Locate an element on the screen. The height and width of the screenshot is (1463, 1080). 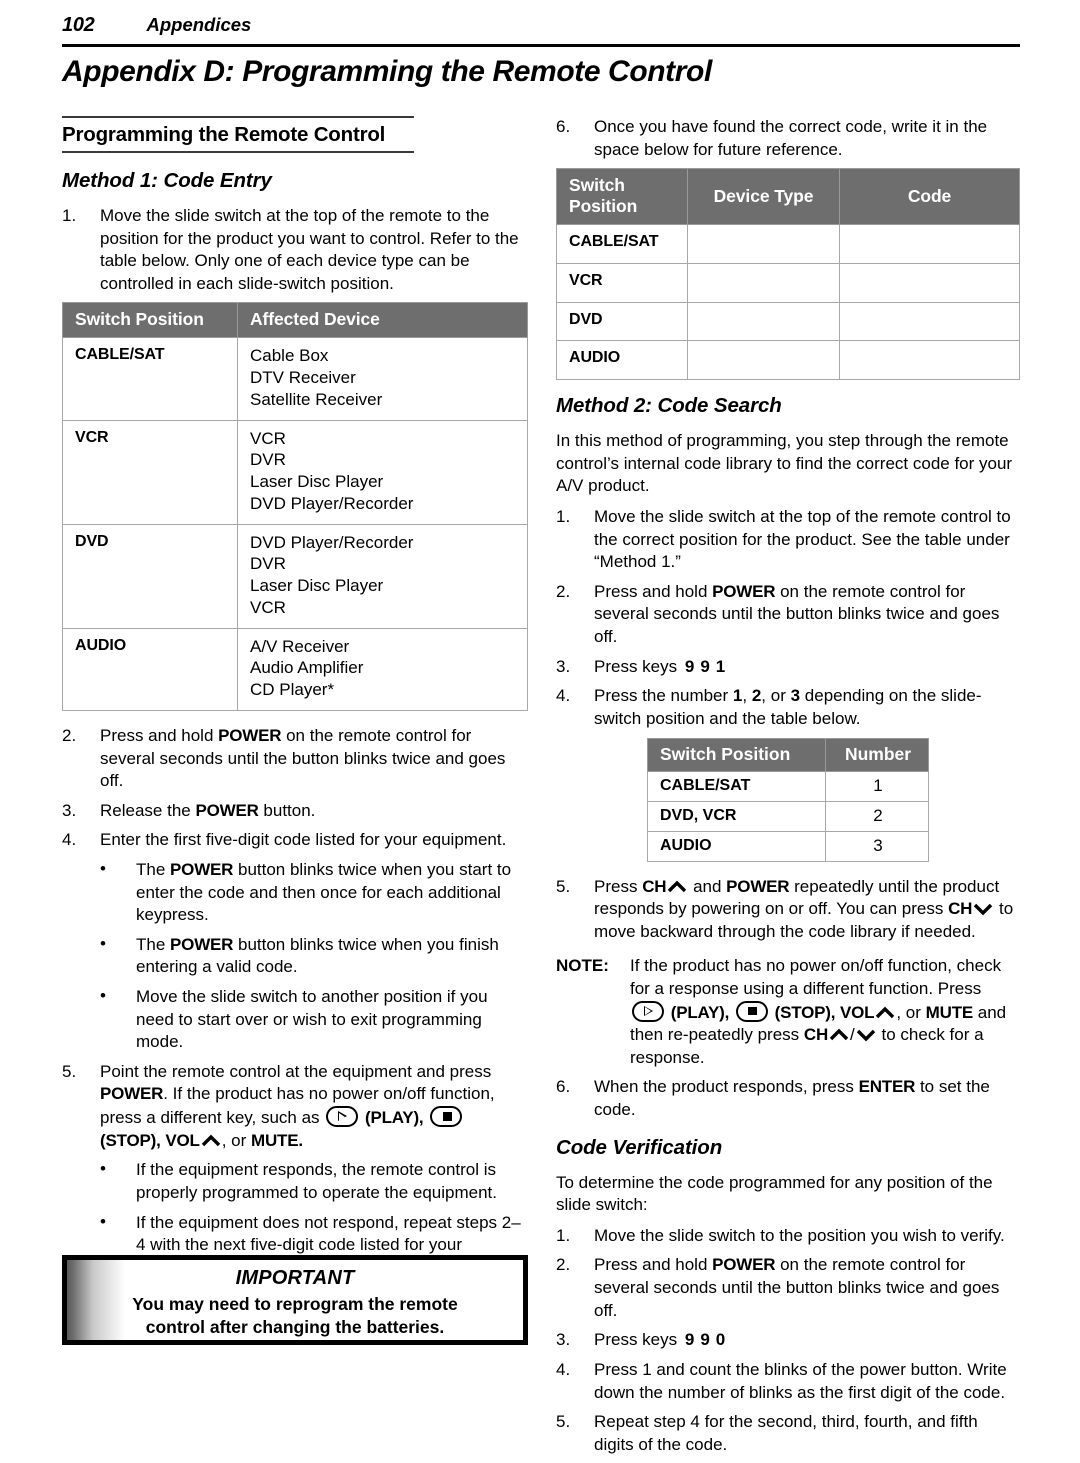
step-number: 6. is located at coordinates (563, 1087).